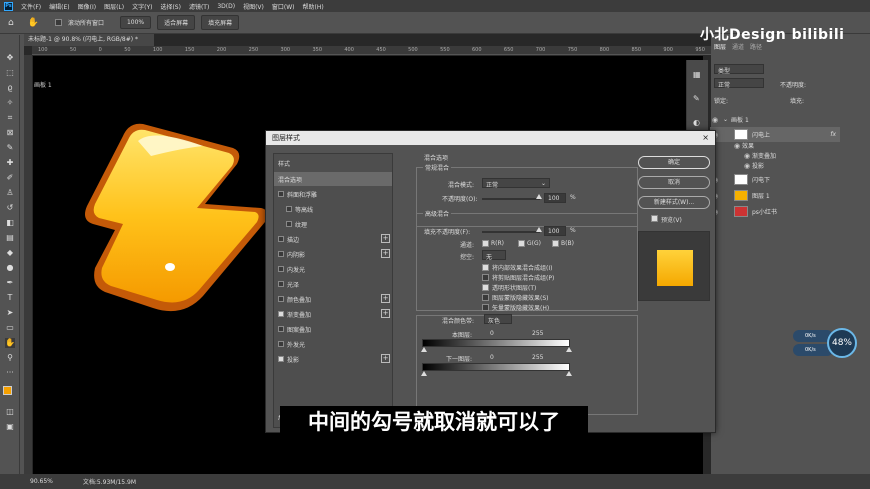 The image size is (870, 489). What do you see at coordinates (114, 6) in the screenshot?
I see `menu-layer: 图层(L)` at bounding box center [114, 6].